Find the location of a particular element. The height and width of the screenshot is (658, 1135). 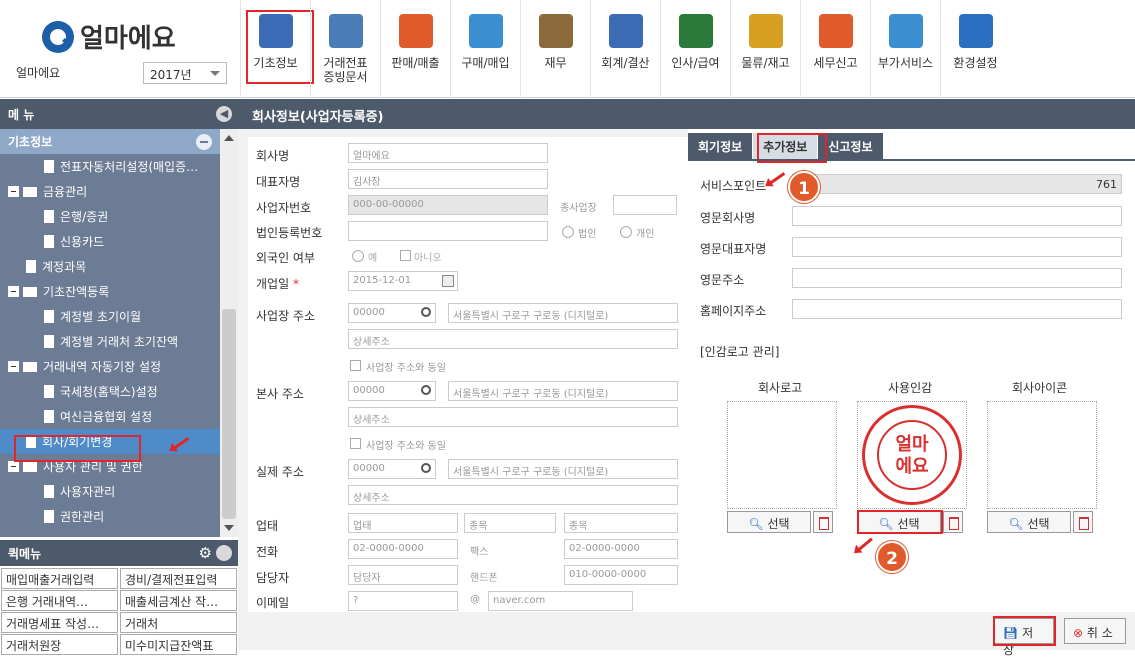

mobile-field: 010-0000-0000 is located at coordinates (621, 575).